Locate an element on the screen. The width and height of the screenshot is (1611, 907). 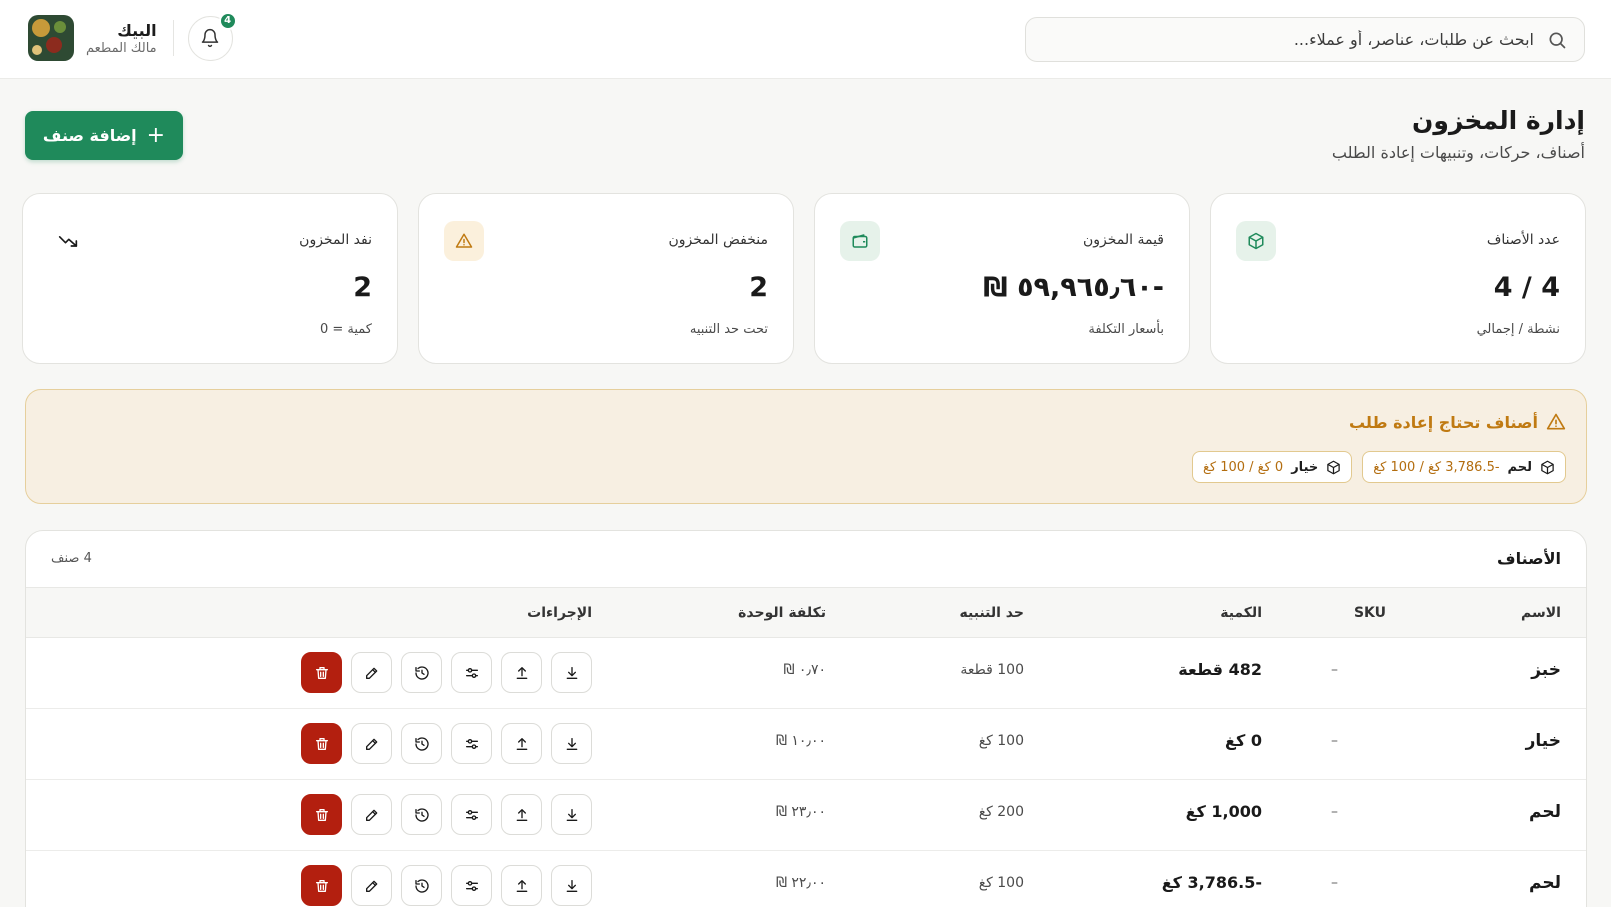
item-quantity: 1,000 كغ is located at coordinates (1223, 811).